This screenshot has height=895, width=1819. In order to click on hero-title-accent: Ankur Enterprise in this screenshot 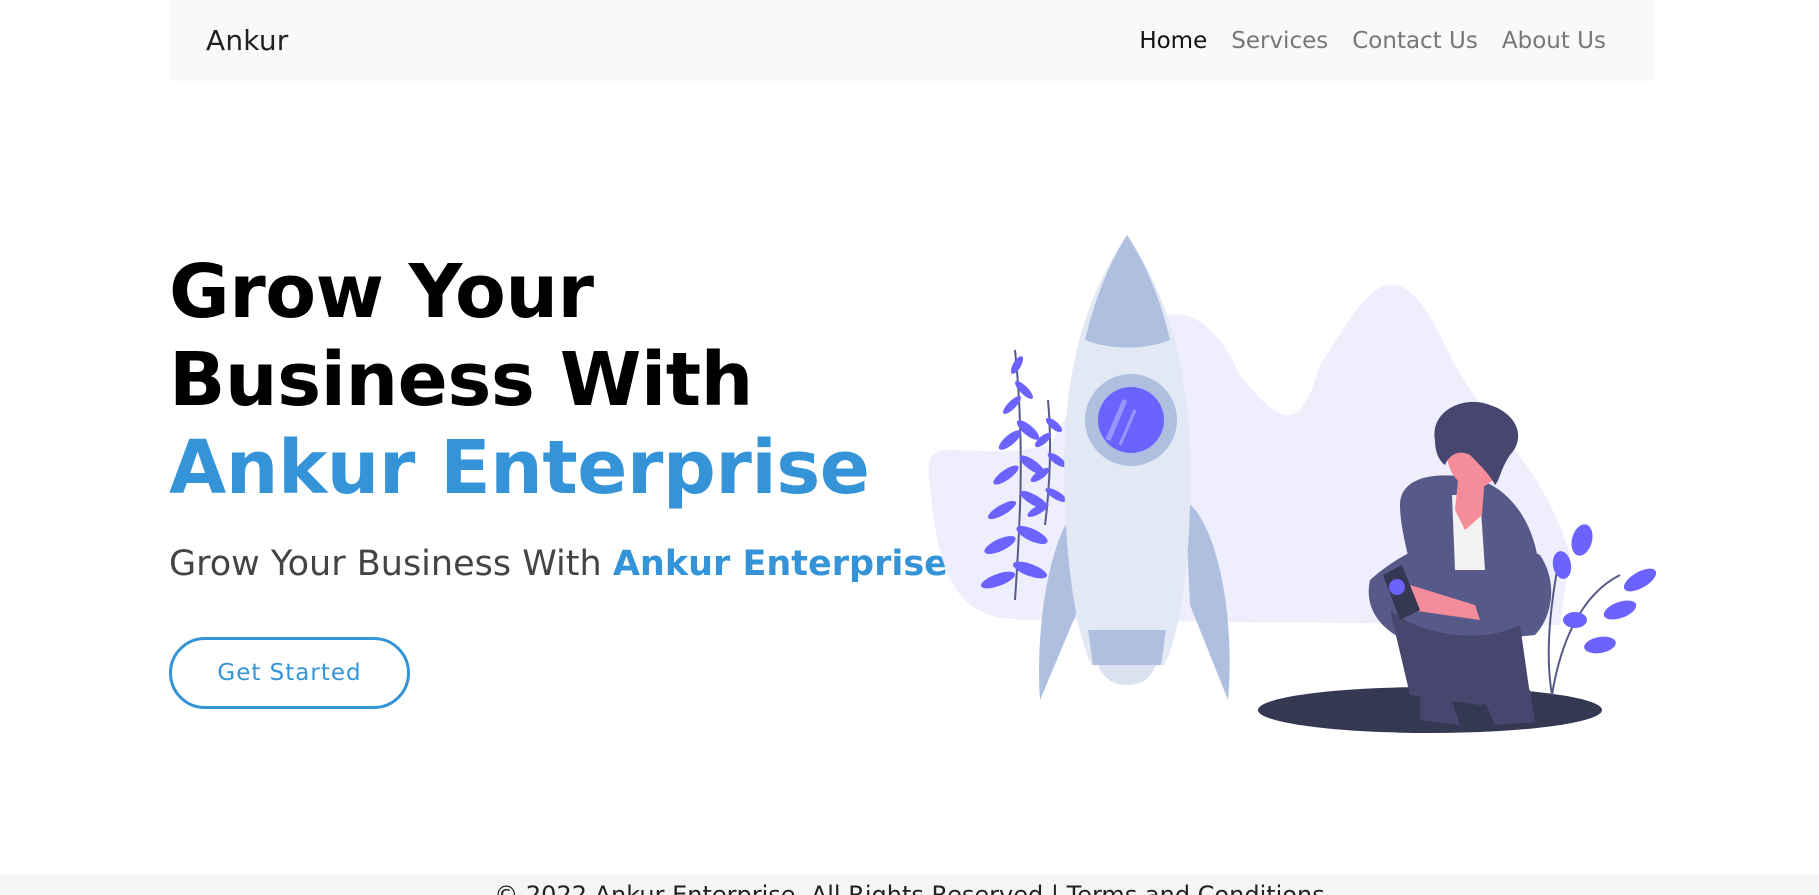, I will do `click(519, 468)`.